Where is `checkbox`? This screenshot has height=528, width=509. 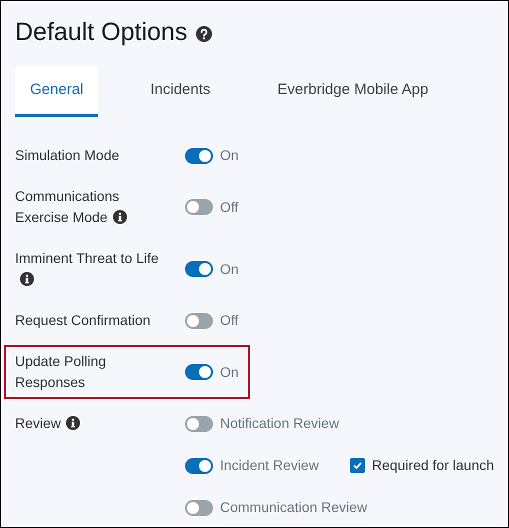
checkbox is located at coordinates (357, 465).